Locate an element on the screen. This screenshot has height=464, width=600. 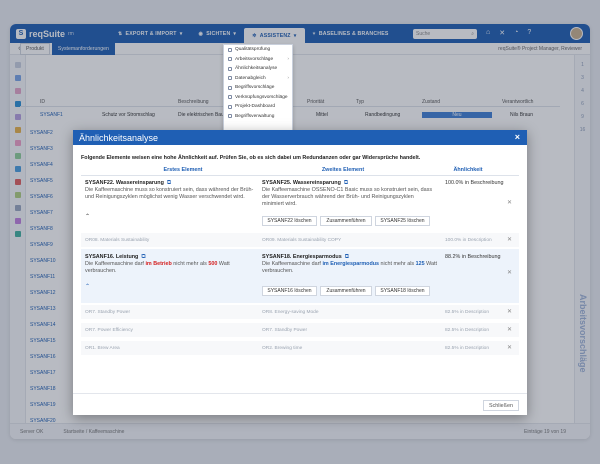
menu-item-arbeitsvorschlaege: Arbeitsvorschläge › is located at coordinates (258, 60).